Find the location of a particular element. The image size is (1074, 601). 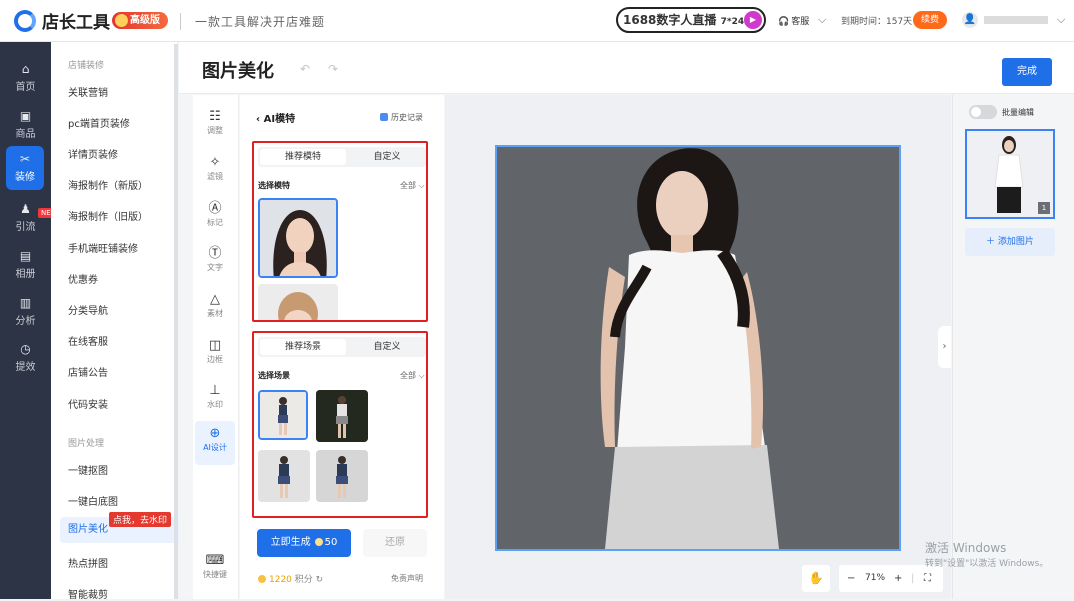

tool-border: ◫ 边框 is located at coordinates (215, 351).